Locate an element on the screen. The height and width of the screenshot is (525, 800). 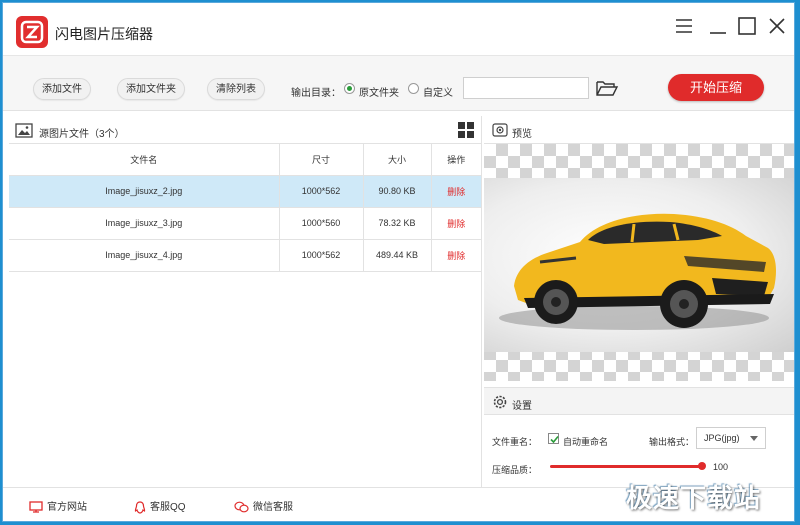
wechat-link-label: 微信客服 is located at coordinates (273, 507).